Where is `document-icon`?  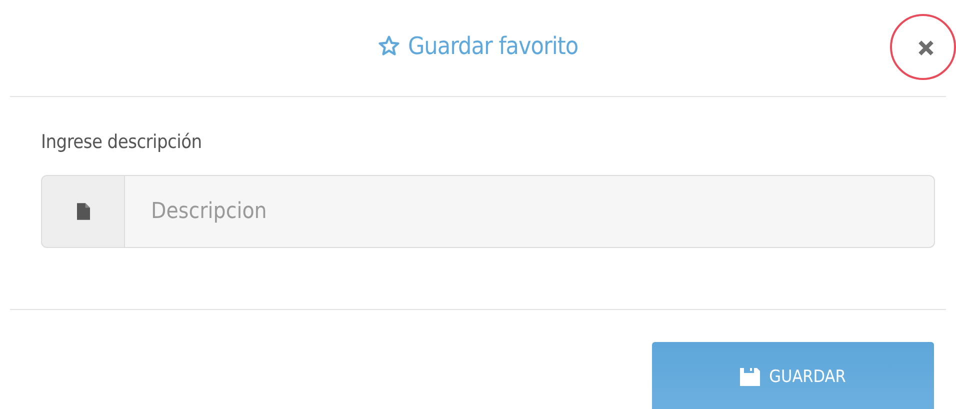
document-icon is located at coordinates (83, 211).